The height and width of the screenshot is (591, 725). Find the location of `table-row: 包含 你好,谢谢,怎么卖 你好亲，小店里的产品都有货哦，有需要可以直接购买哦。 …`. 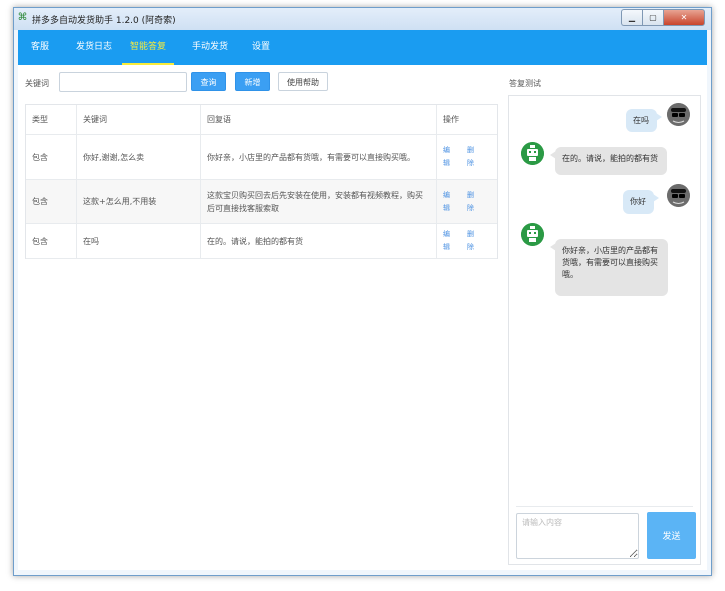

table-row: 包含 你好,谢谢,怎么卖 你好亲，小店里的产品都有货哦，有需要可以直接购买哦。 … is located at coordinates (261, 157).